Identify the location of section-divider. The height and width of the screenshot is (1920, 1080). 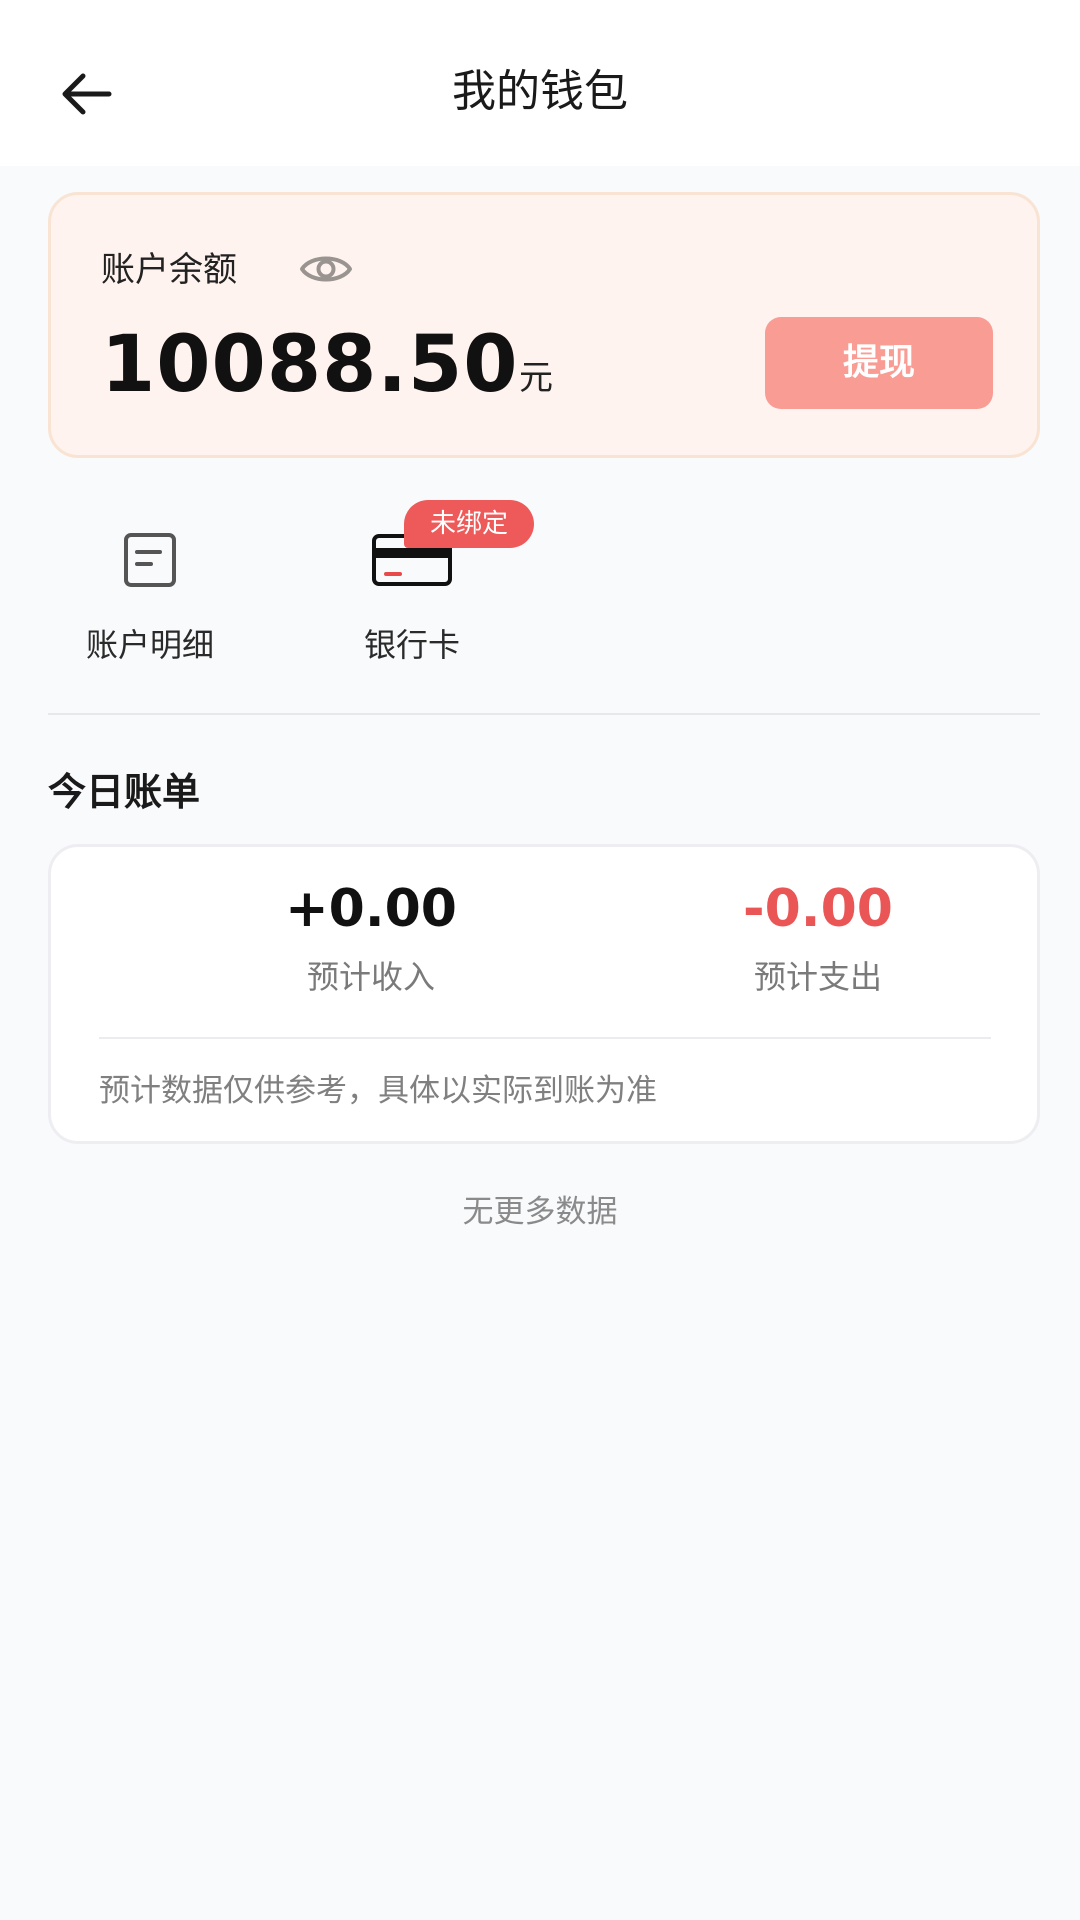
(544, 714).